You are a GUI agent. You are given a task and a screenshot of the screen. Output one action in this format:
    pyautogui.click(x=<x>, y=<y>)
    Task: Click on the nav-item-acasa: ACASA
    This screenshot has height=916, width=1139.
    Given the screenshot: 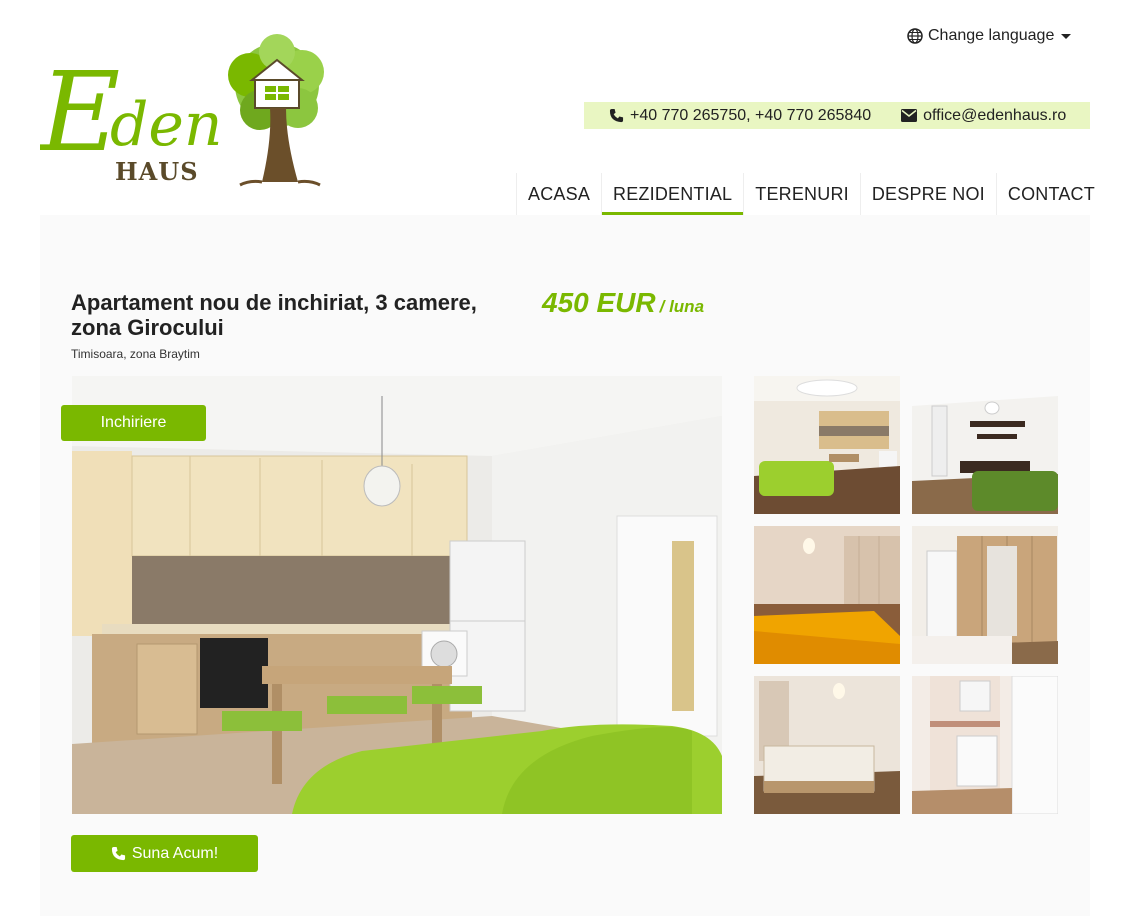 What is the action you would take?
    pyautogui.click(x=558, y=194)
    